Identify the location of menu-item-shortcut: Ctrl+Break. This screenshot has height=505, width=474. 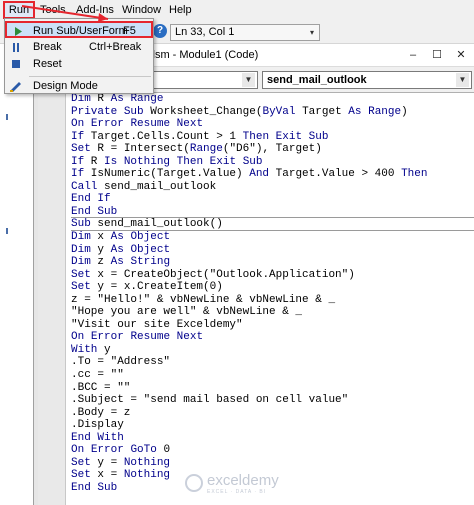
(115, 47).